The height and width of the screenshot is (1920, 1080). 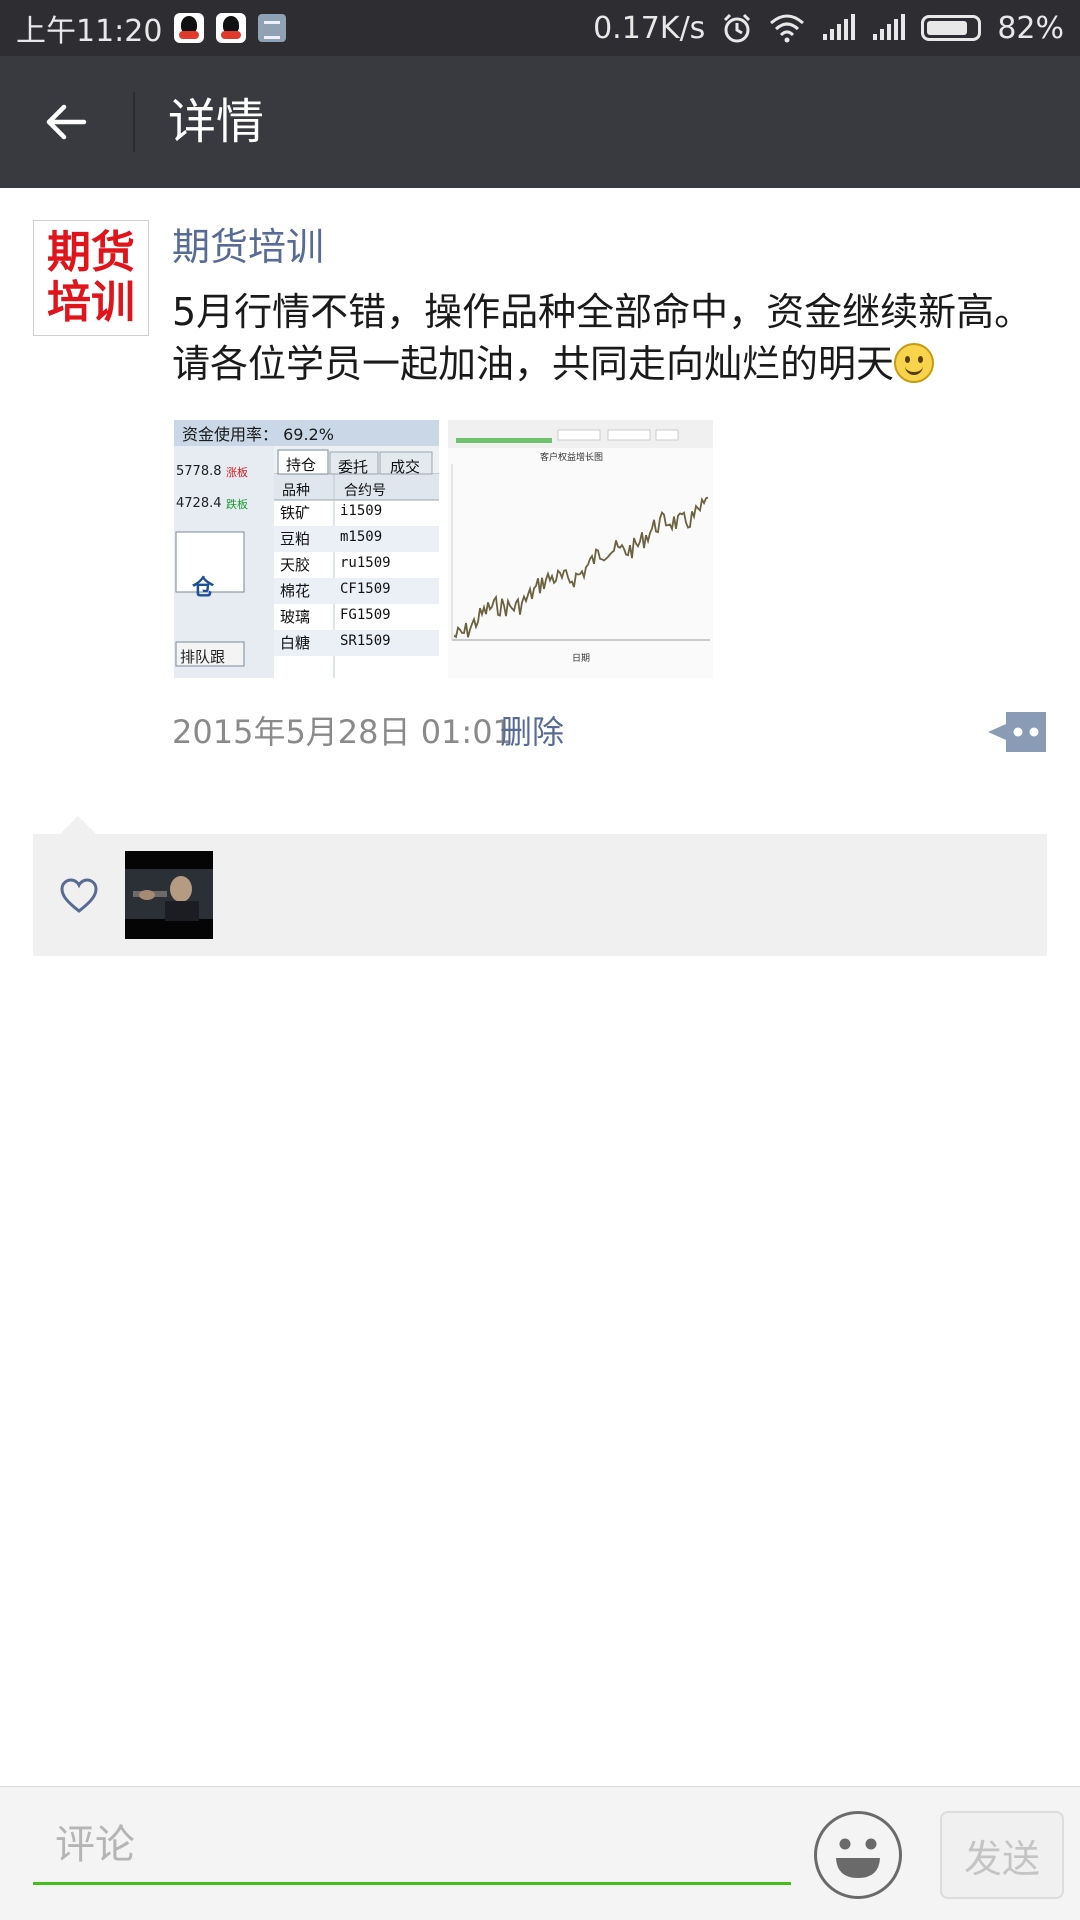 I want to click on title-bar: 详情, so click(x=540, y=122).